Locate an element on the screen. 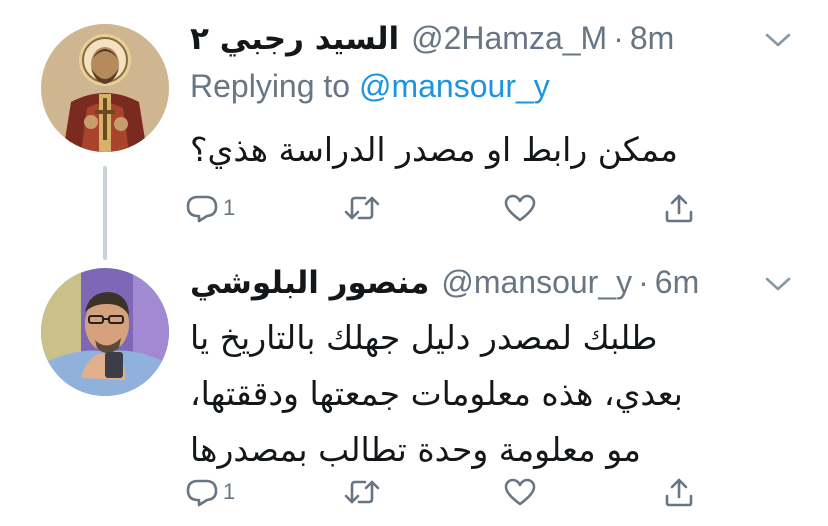 The width and height of the screenshot is (828, 526). avatar-man-photo is located at coordinates (105, 332).